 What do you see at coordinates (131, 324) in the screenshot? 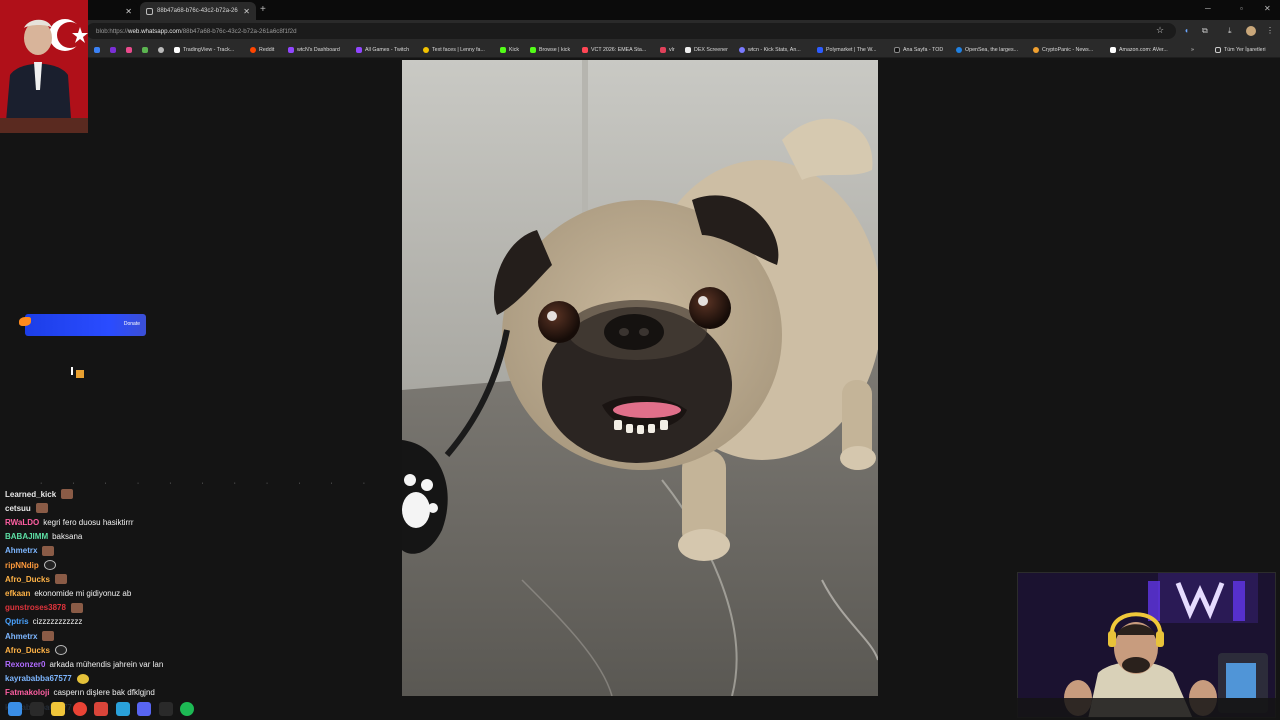
I see `donation-banner-label: Donate` at bounding box center [131, 324].